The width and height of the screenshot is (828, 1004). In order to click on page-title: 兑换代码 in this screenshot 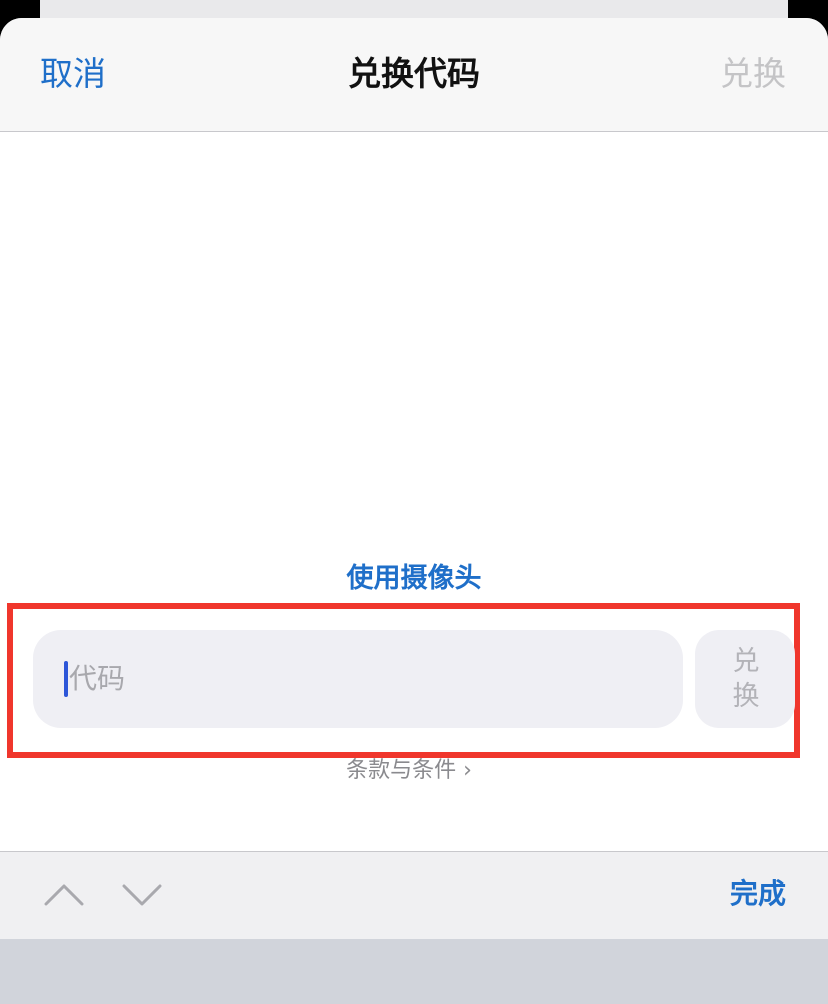, I will do `click(414, 73)`.